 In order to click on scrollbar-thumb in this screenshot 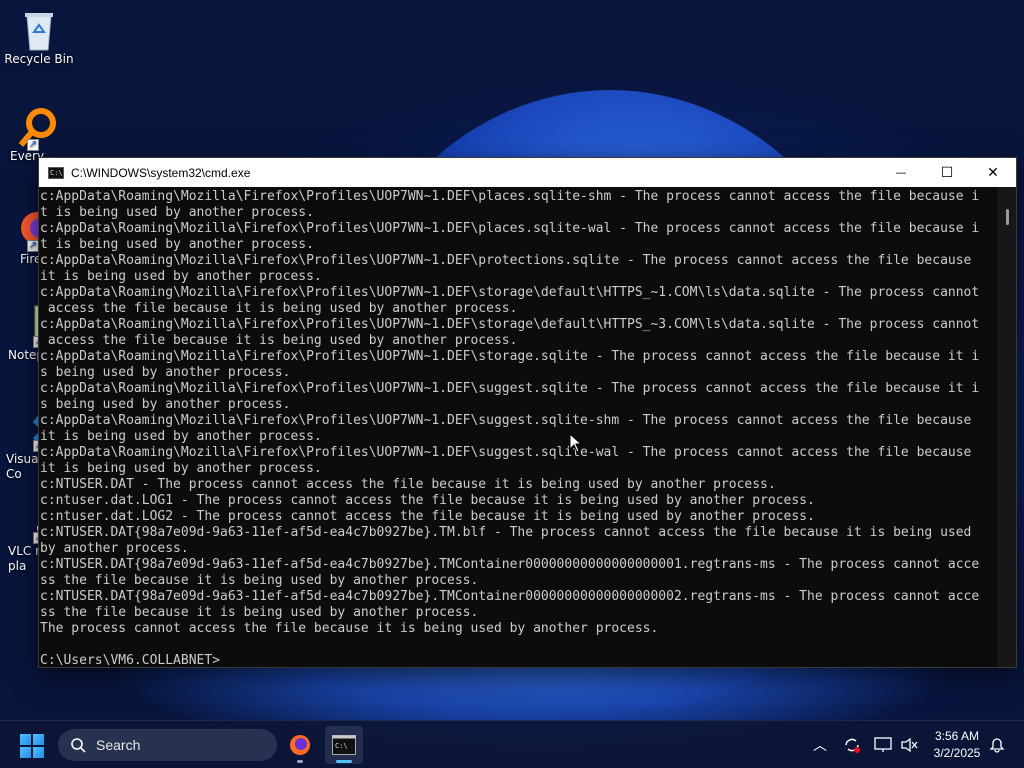, I will do `click(1007, 217)`.